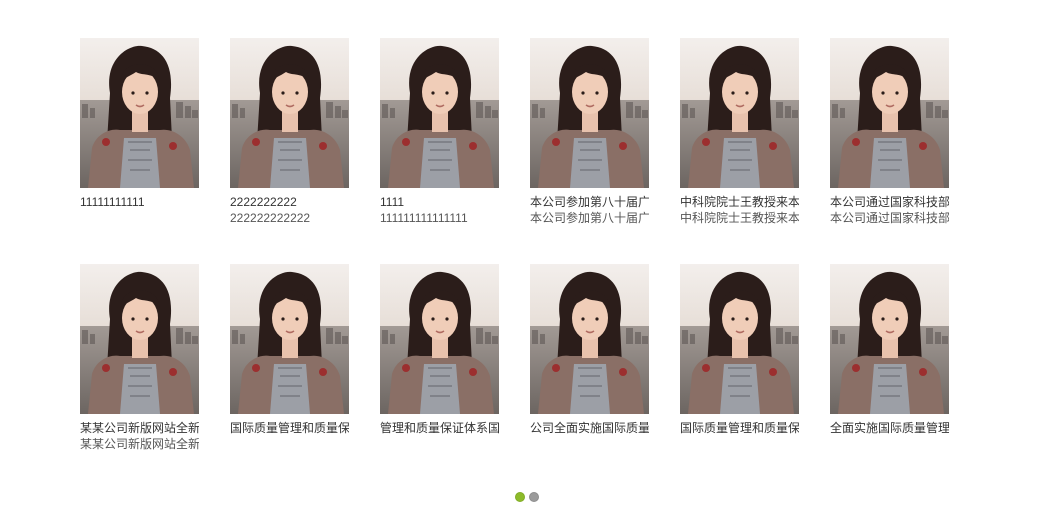 The image size is (1044, 522). What do you see at coordinates (424, 218) in the screenshot?
I see `item-subtitle: 111111111111111` at bounding box center [424, 218].